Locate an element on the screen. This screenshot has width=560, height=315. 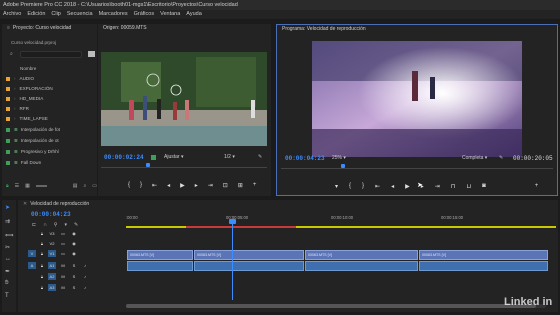
icon-view-icon: ▦ is located at coordinates (27, 186).